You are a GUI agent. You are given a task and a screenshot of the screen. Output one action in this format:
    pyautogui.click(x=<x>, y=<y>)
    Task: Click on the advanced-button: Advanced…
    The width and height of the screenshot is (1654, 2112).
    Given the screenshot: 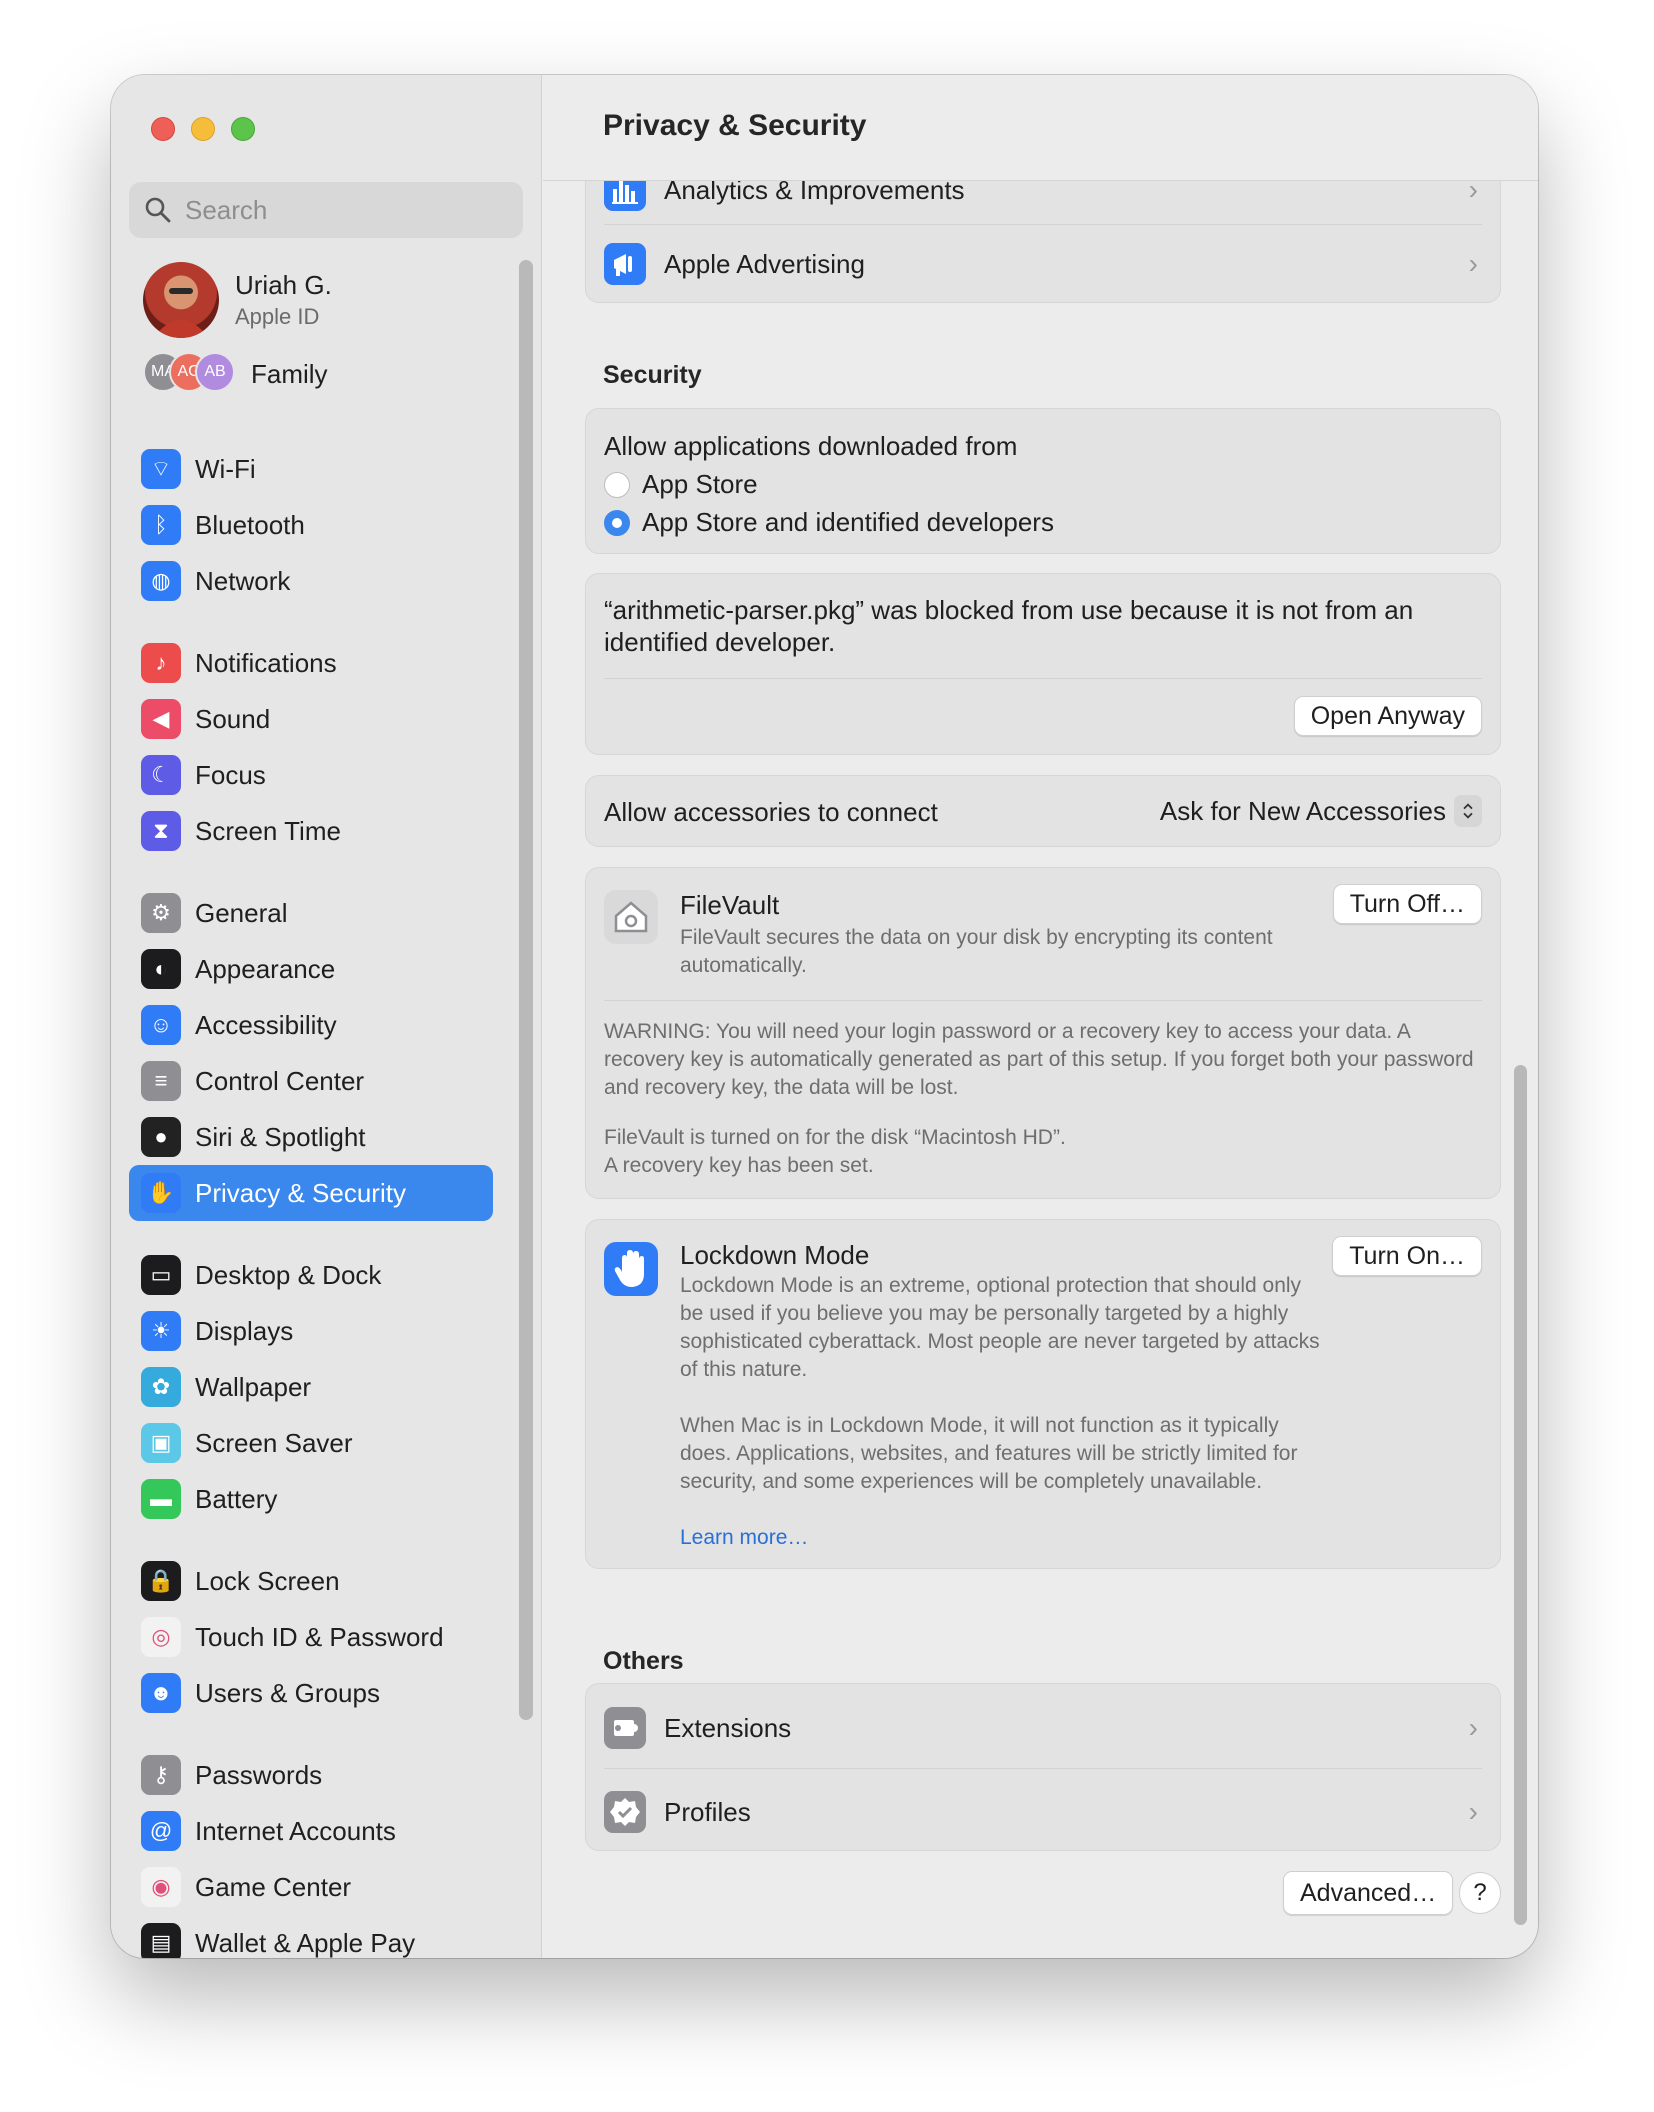 What is the action you would take?
    pyautogui.click(x=1368, y=1893)
    